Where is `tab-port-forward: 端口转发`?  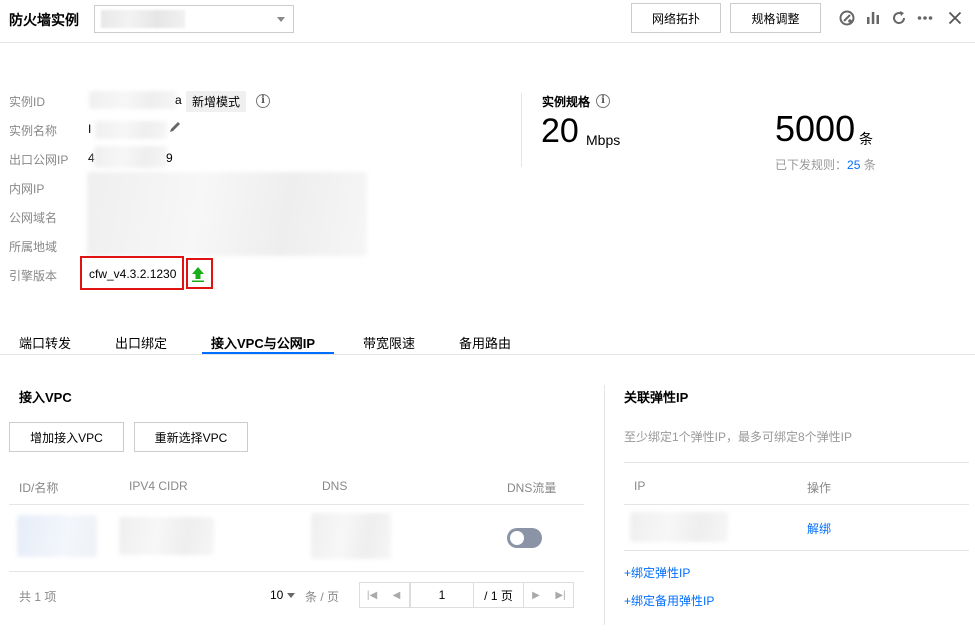 tab-port-forward: 端口转发 is located at coordinates (45, 342).